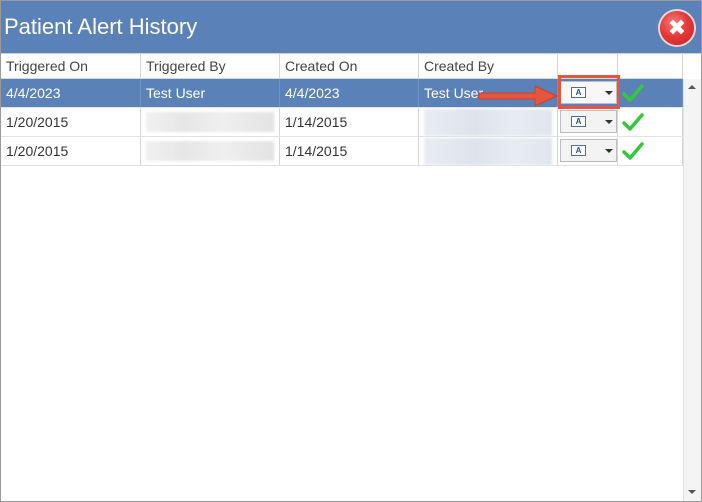 The image size is (702, 502). What do you see at coordinates (210, 93) in the screenshot?
I see `cell-triggered-by: Test User` at bounding box center [210, 93].